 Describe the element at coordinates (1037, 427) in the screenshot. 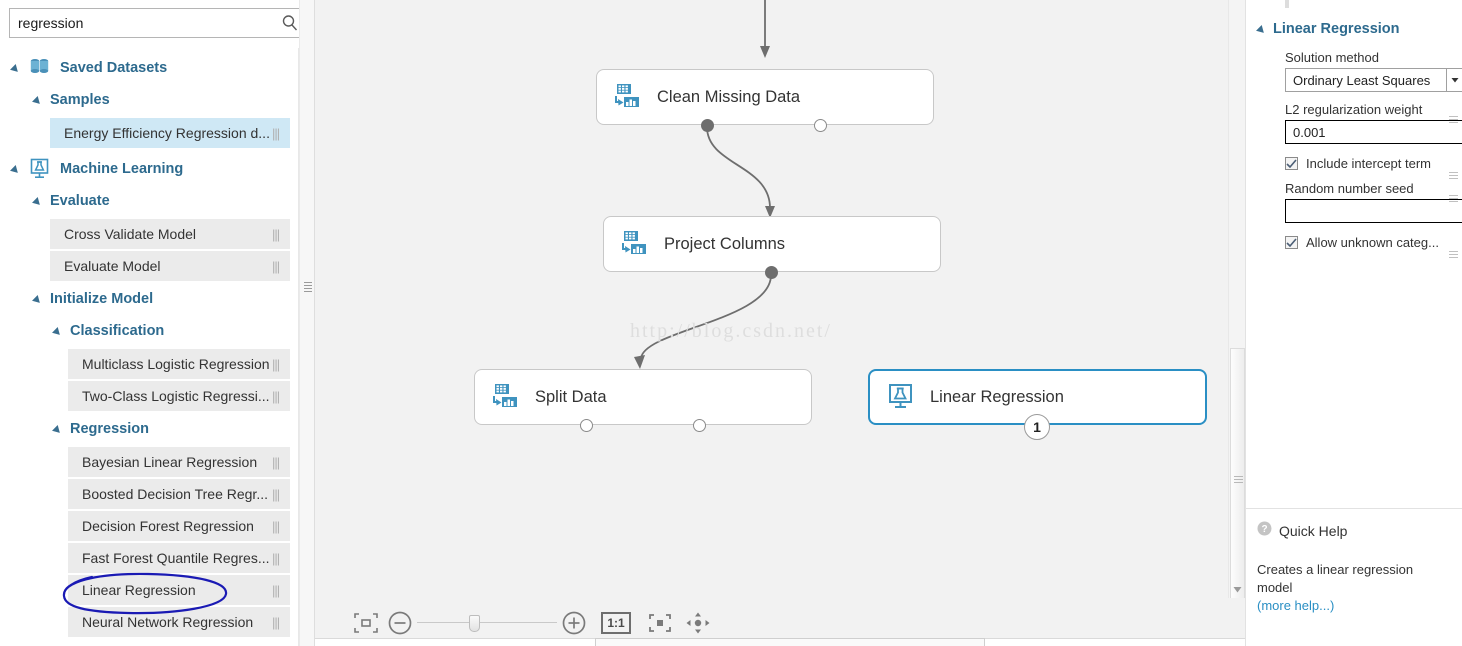

I see `module-output-port-numbered: 1` at that location.